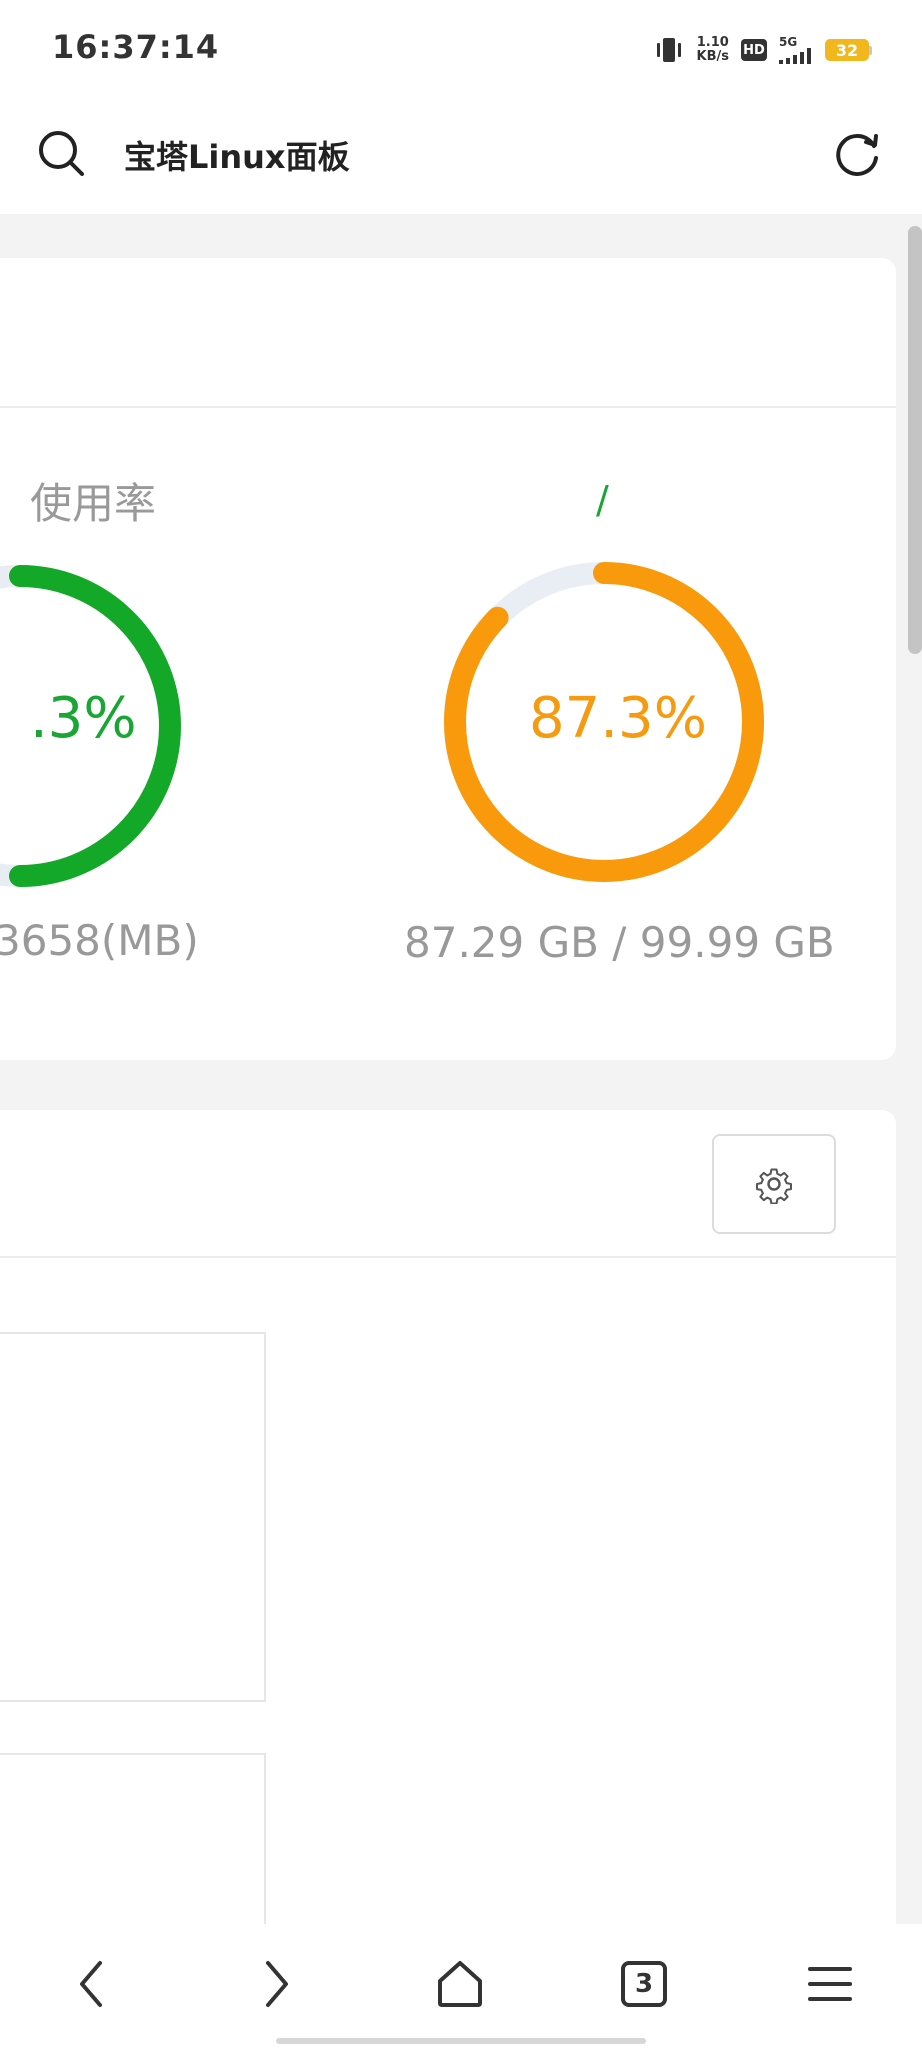  Describe the element at coordinates (619, 942) in the screenshot. I see `disk-usage-detail: 87.29 GB / 99.99 GB` at that location.